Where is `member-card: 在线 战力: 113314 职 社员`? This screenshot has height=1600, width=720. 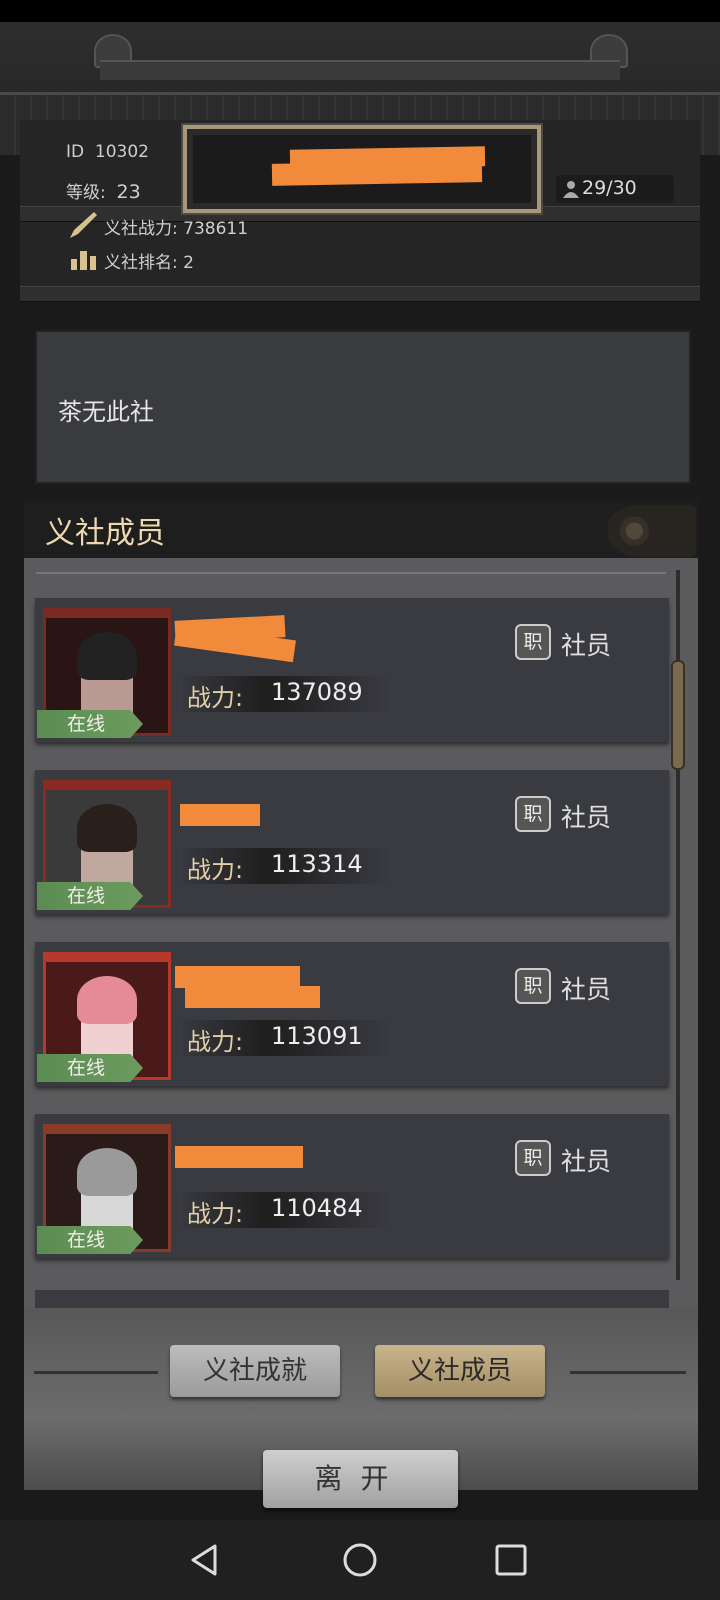
member-card: 在线 战力: 113314 职 社员 is located at coordinates (352, 842).